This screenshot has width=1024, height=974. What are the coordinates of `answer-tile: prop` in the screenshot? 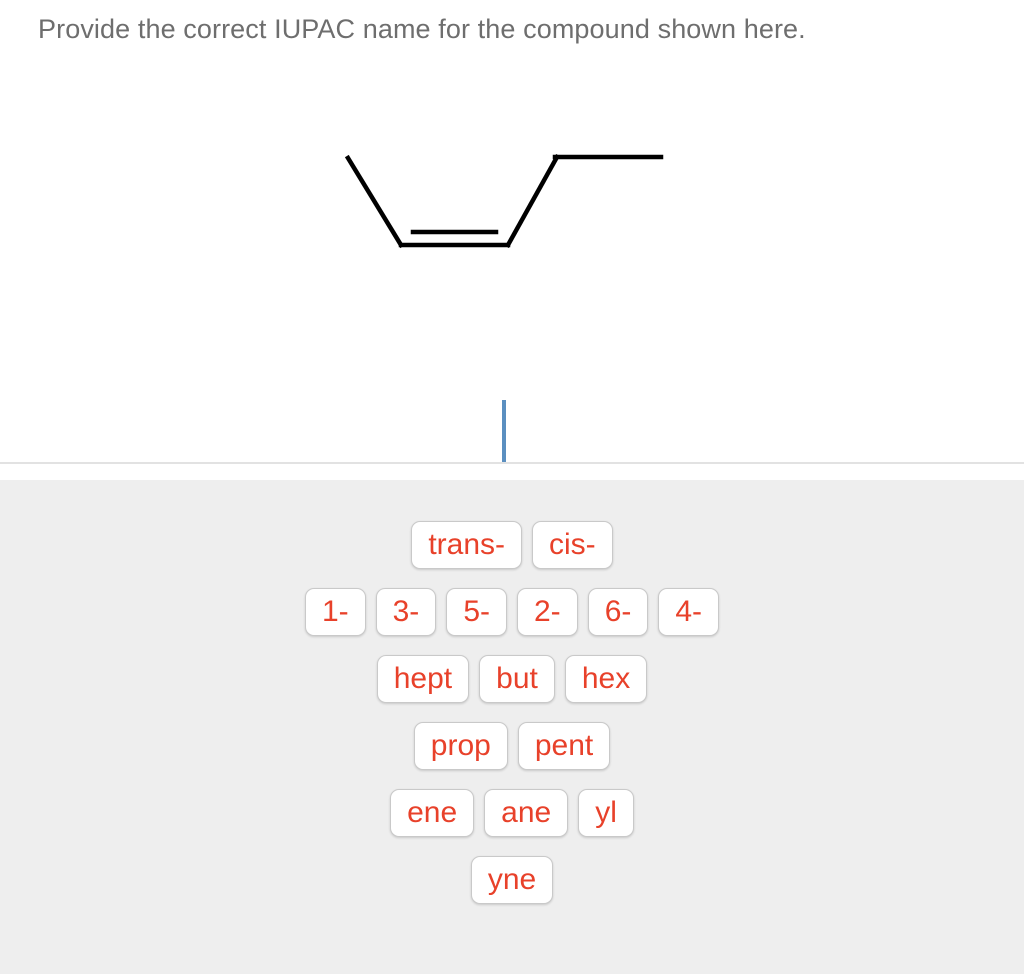 It's located at (460, 746).